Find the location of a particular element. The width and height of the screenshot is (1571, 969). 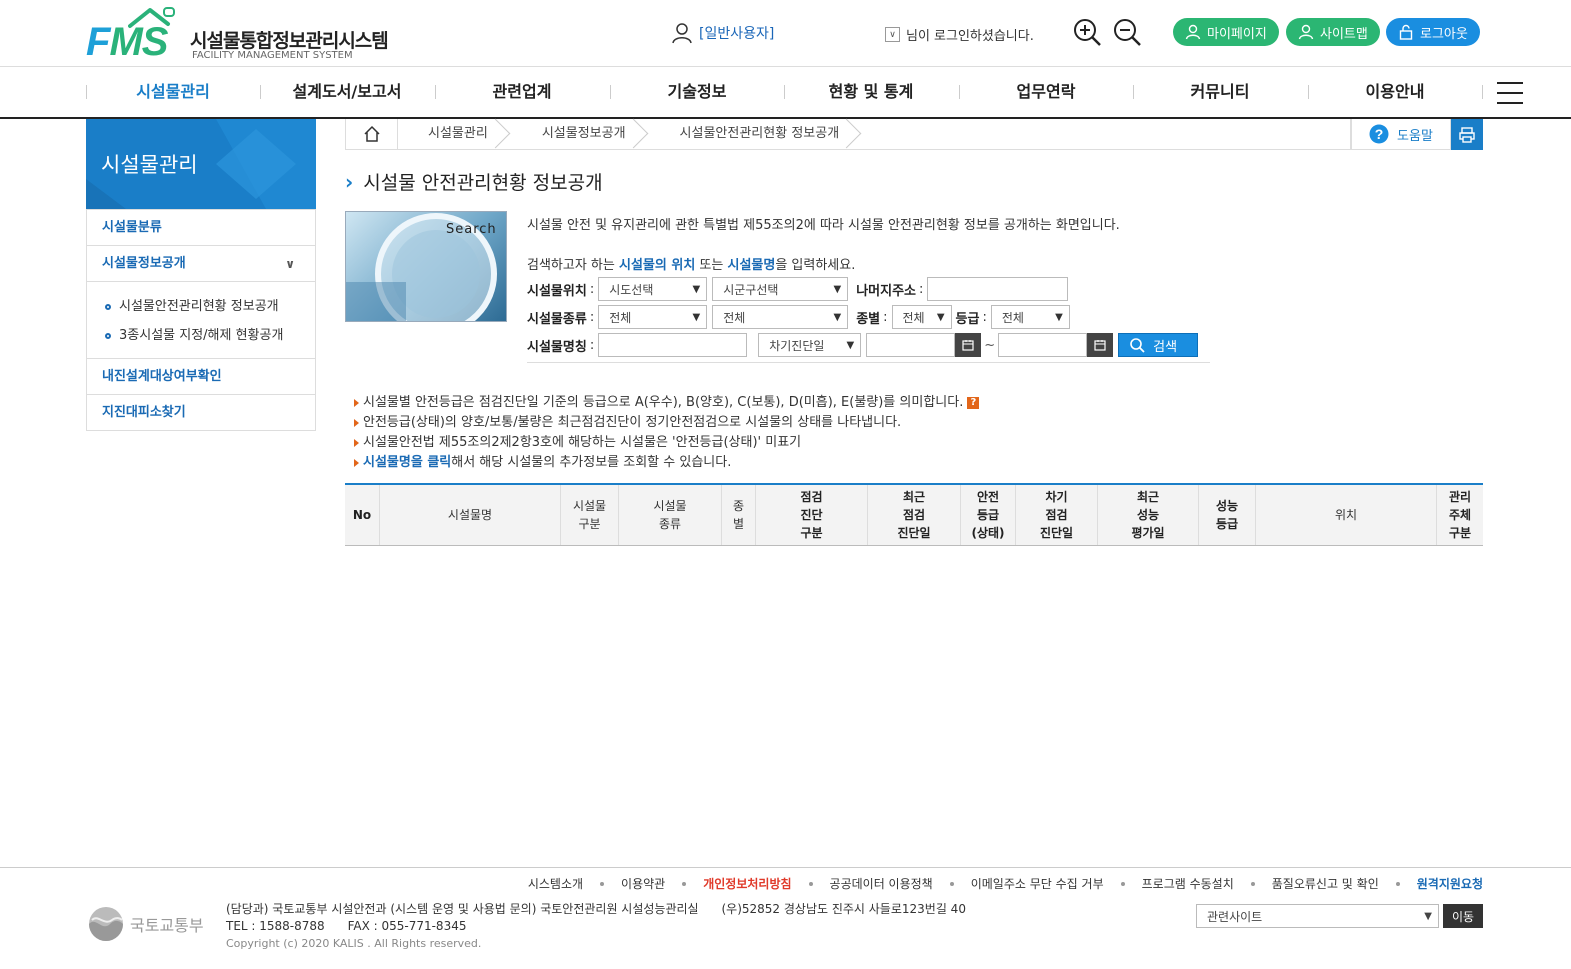

mypage-button: 마이페이지 is located at coordinates (1226, 32).